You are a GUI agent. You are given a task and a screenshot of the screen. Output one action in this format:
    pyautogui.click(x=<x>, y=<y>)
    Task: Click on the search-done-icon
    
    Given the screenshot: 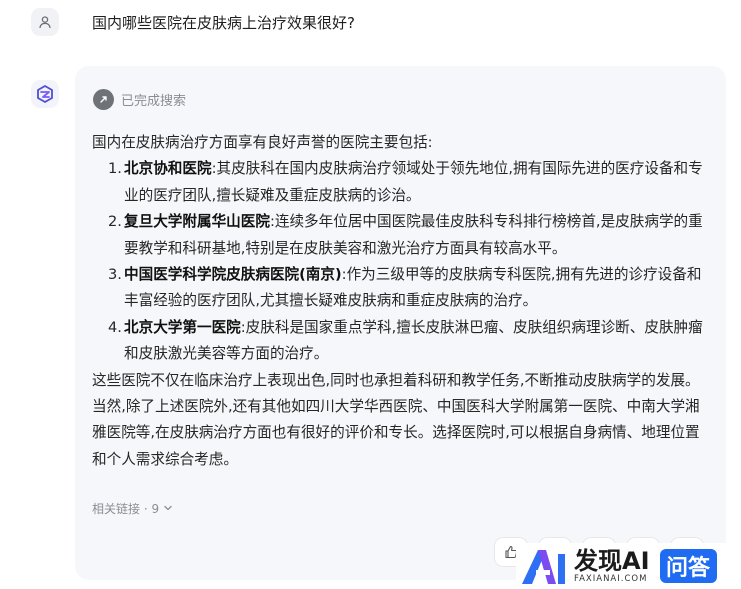 What is the action you would take?
    pyautogui.click(x=103, y=99)
    